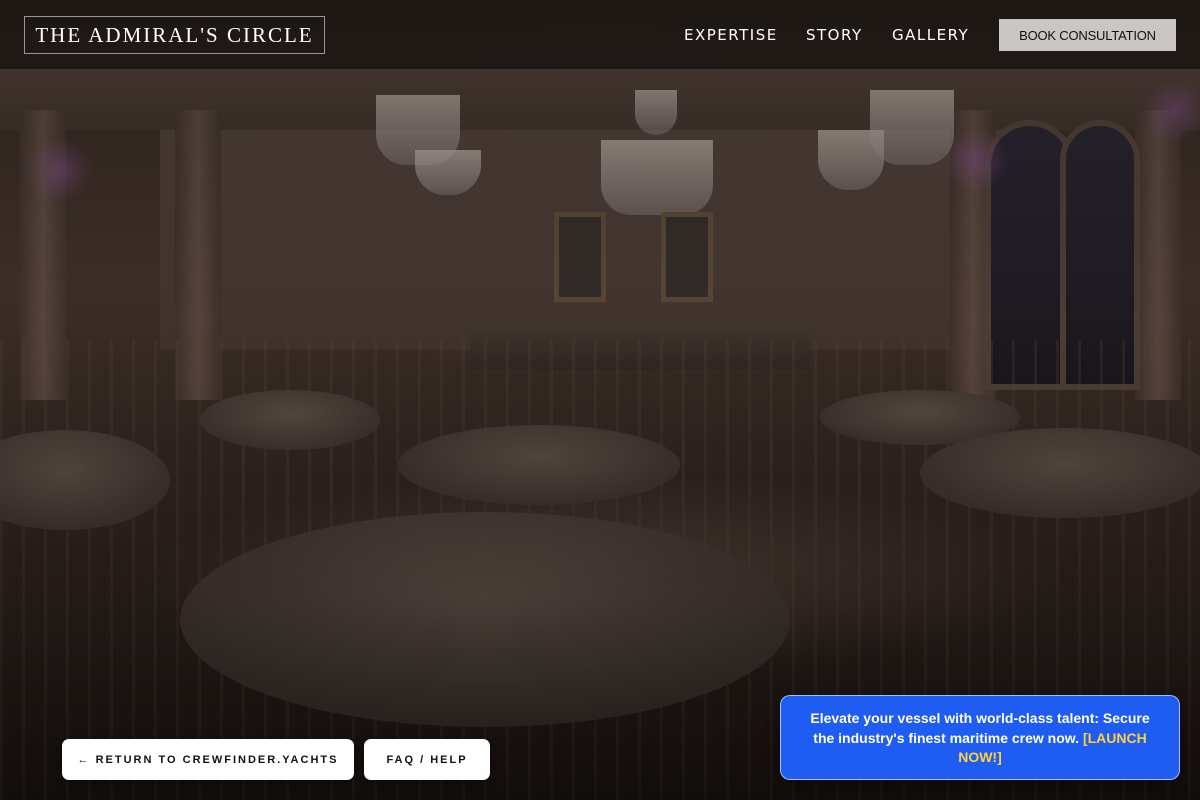 The image size is (1200, 800). What do you see at coordinates (834, 35) in the screenshot?
I see `nav-link-story: STORY` at bounding box center [834, 35].